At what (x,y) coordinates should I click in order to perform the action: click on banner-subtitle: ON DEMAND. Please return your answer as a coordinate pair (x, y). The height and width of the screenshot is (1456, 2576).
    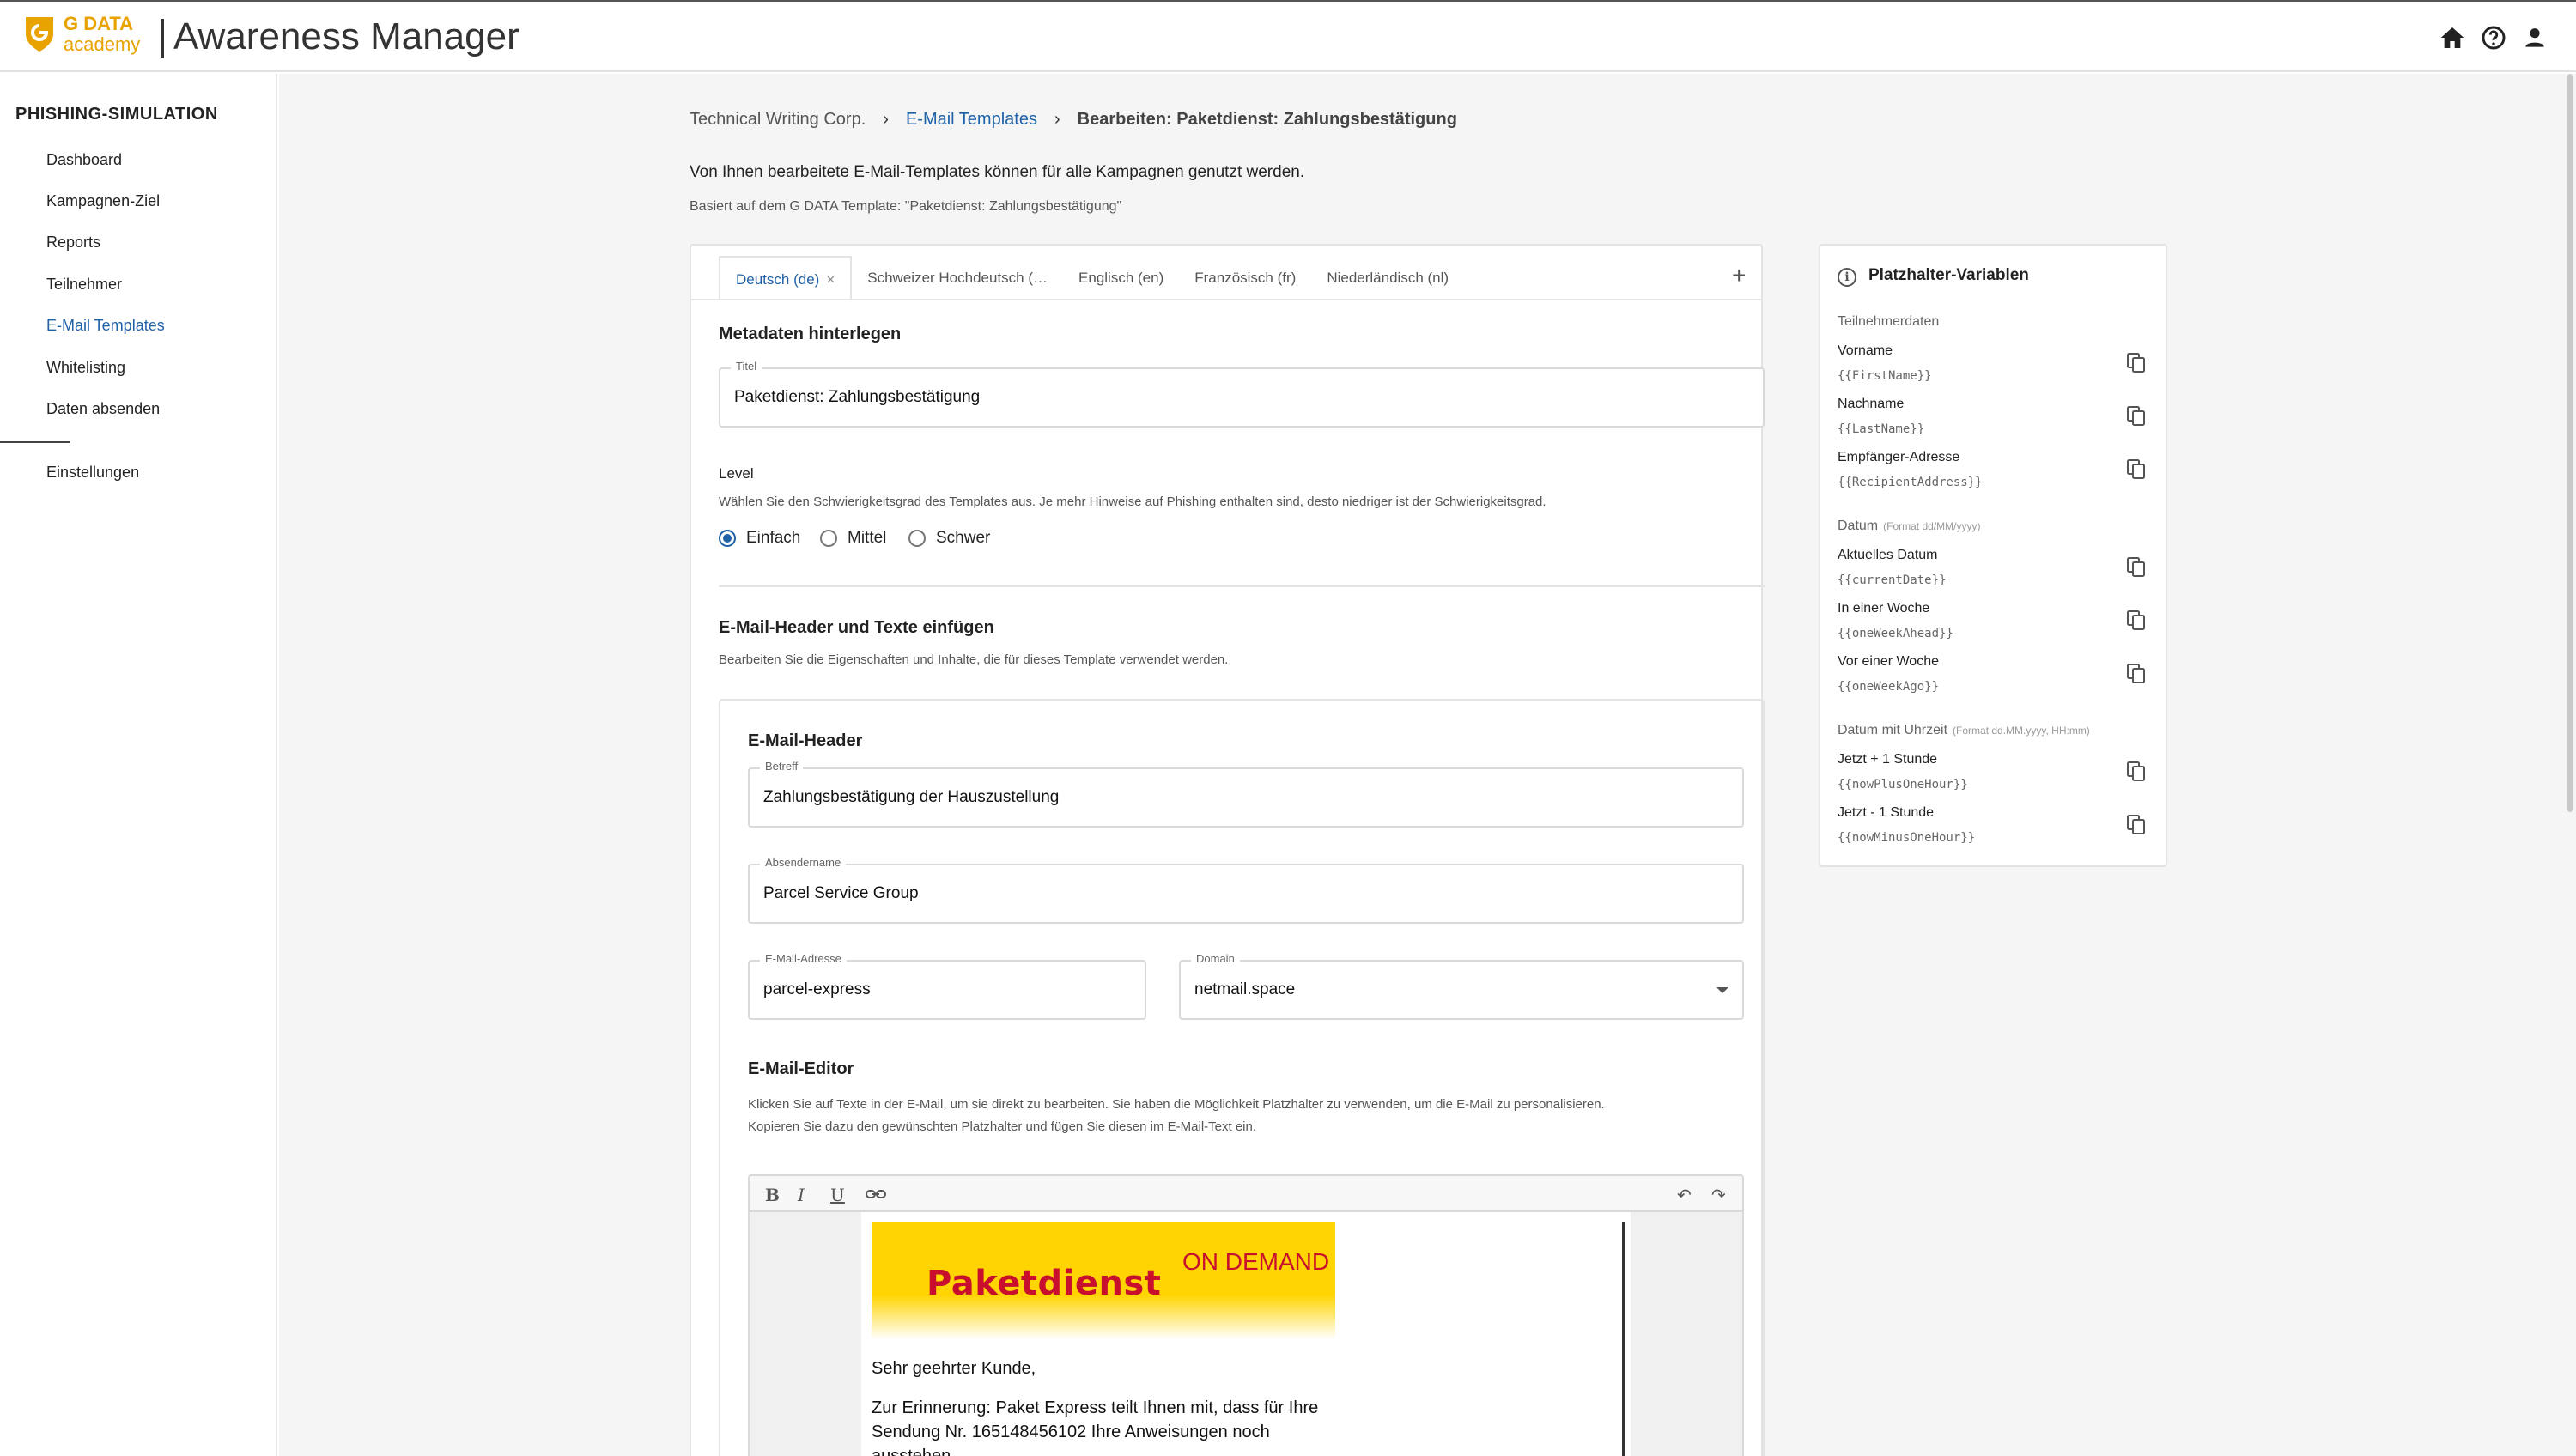
    Looking at the image, I should click on (1256, 1262).